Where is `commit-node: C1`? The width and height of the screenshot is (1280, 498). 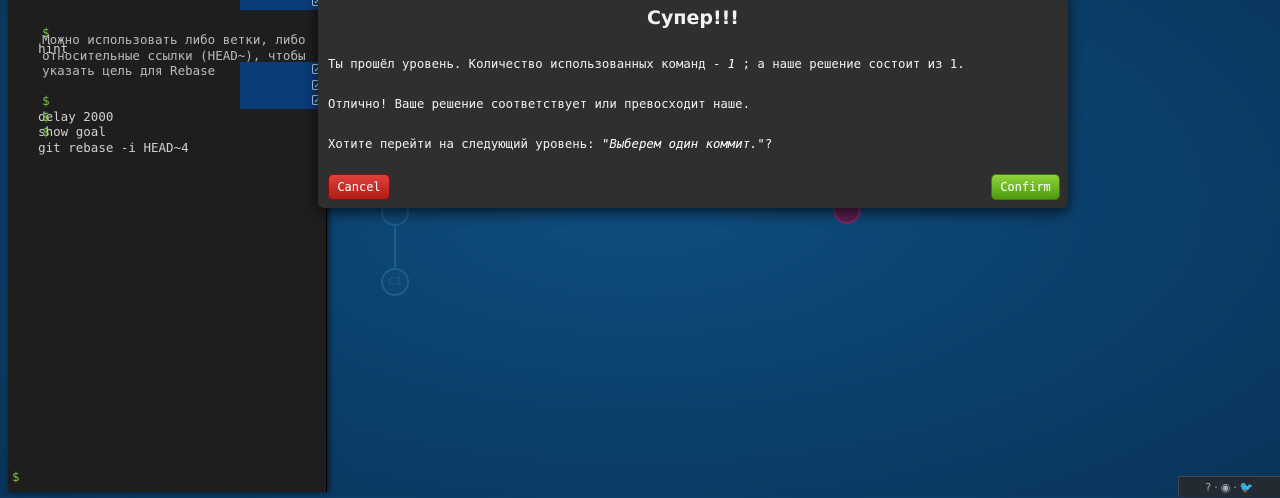 commit-node: C1 is located at coordinates (395, 282).